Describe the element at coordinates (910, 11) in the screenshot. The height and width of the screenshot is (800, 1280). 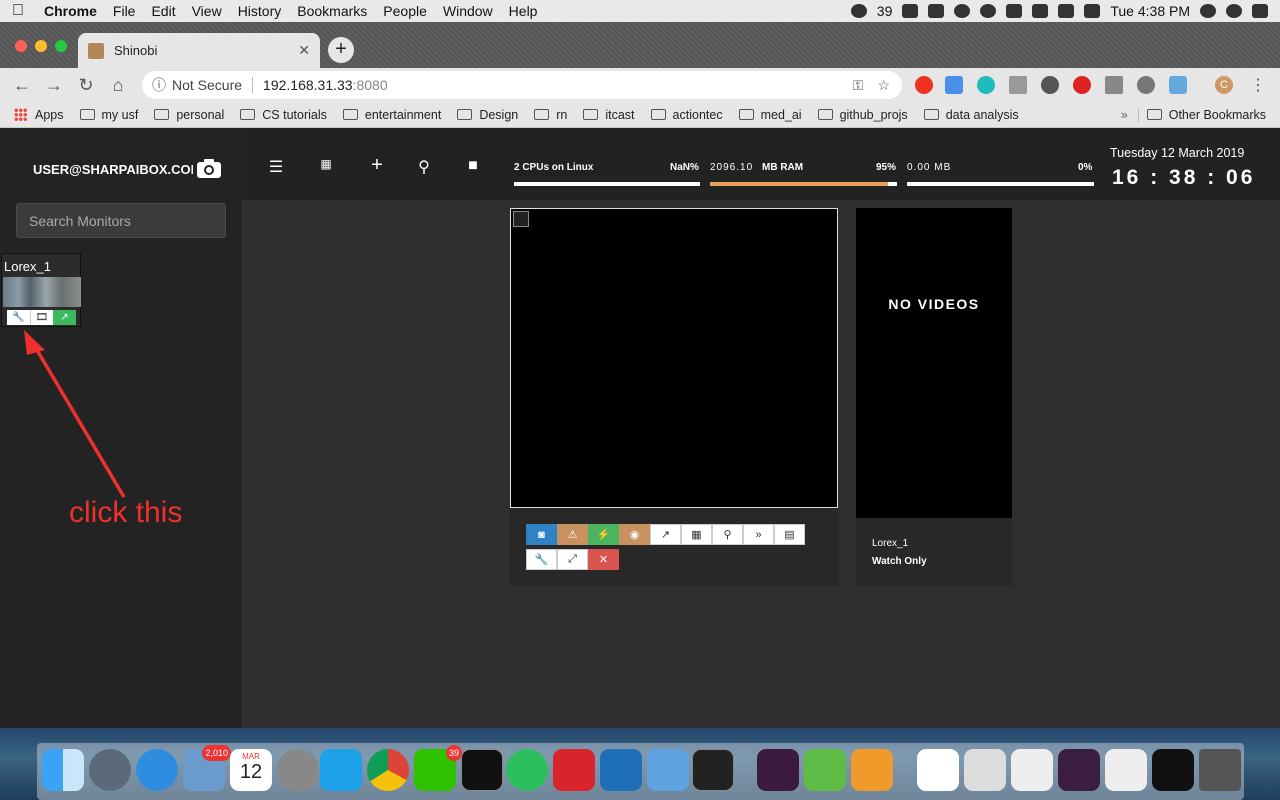
I see `vectorworks-status-icon` at that location.